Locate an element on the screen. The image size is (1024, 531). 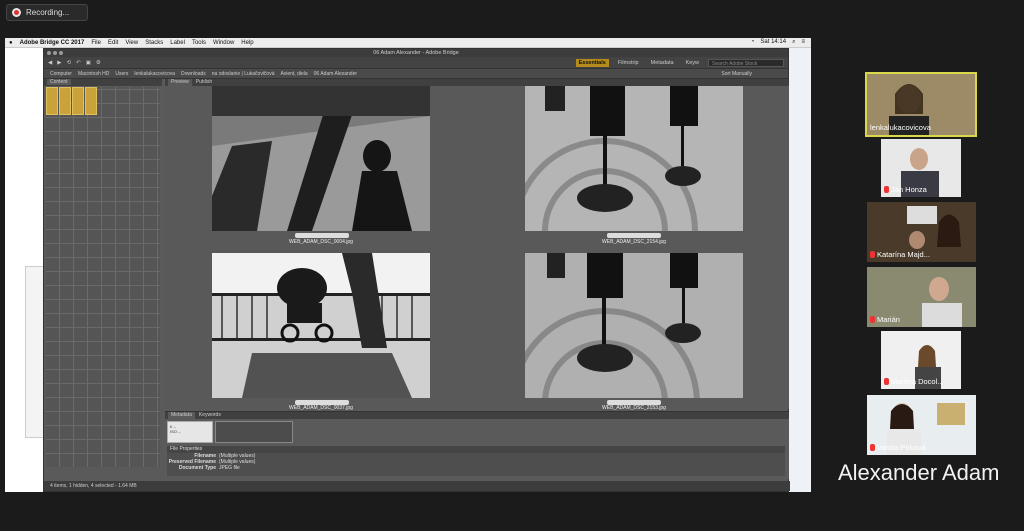
prop-row: Document Type JPEG file is located at coordinates (209, 468).